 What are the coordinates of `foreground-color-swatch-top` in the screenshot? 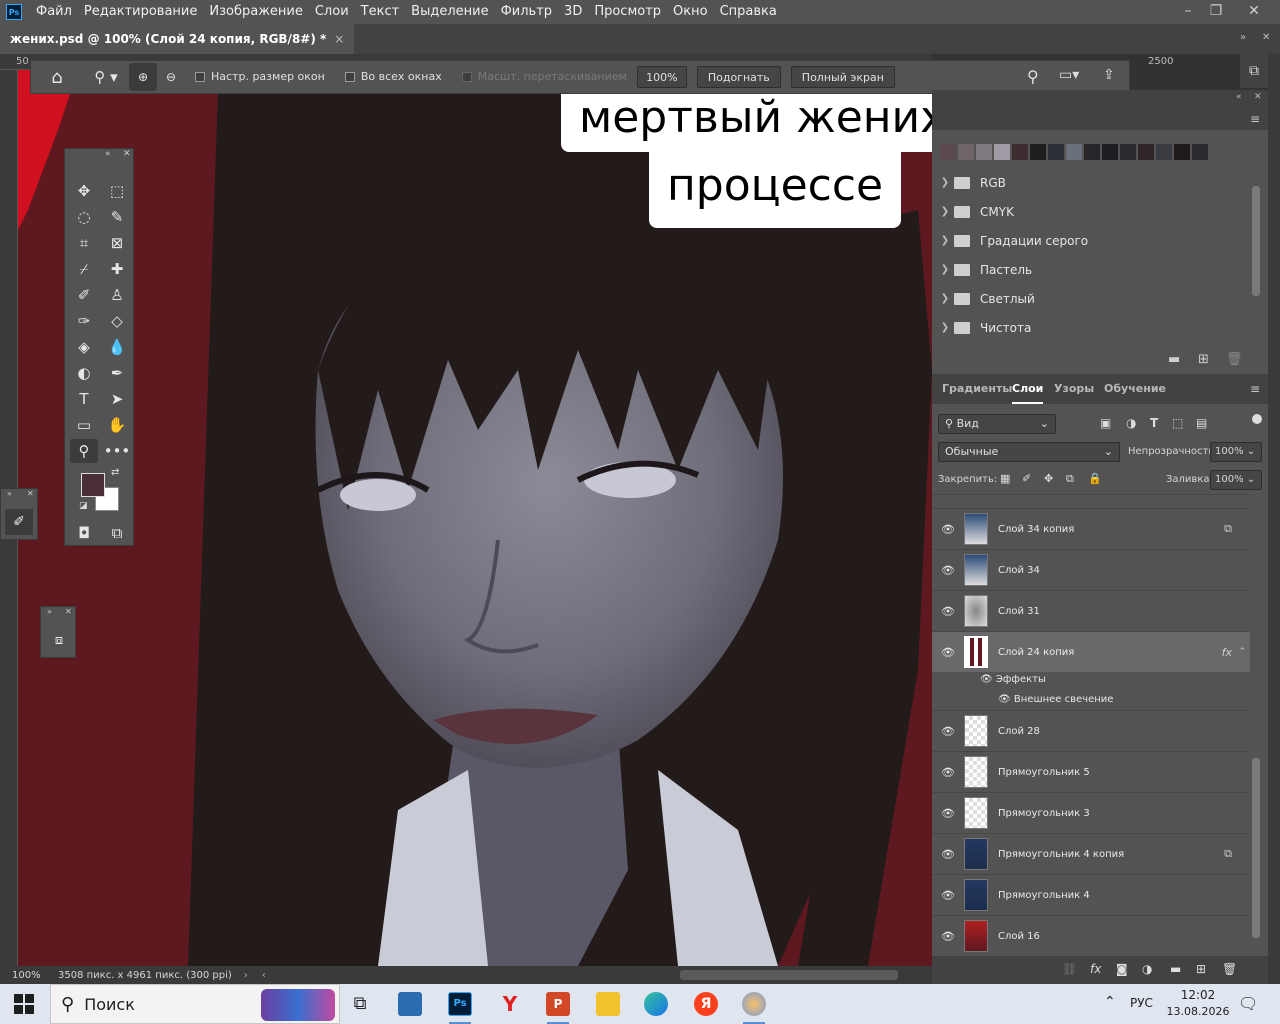 It's located at (93, 485).